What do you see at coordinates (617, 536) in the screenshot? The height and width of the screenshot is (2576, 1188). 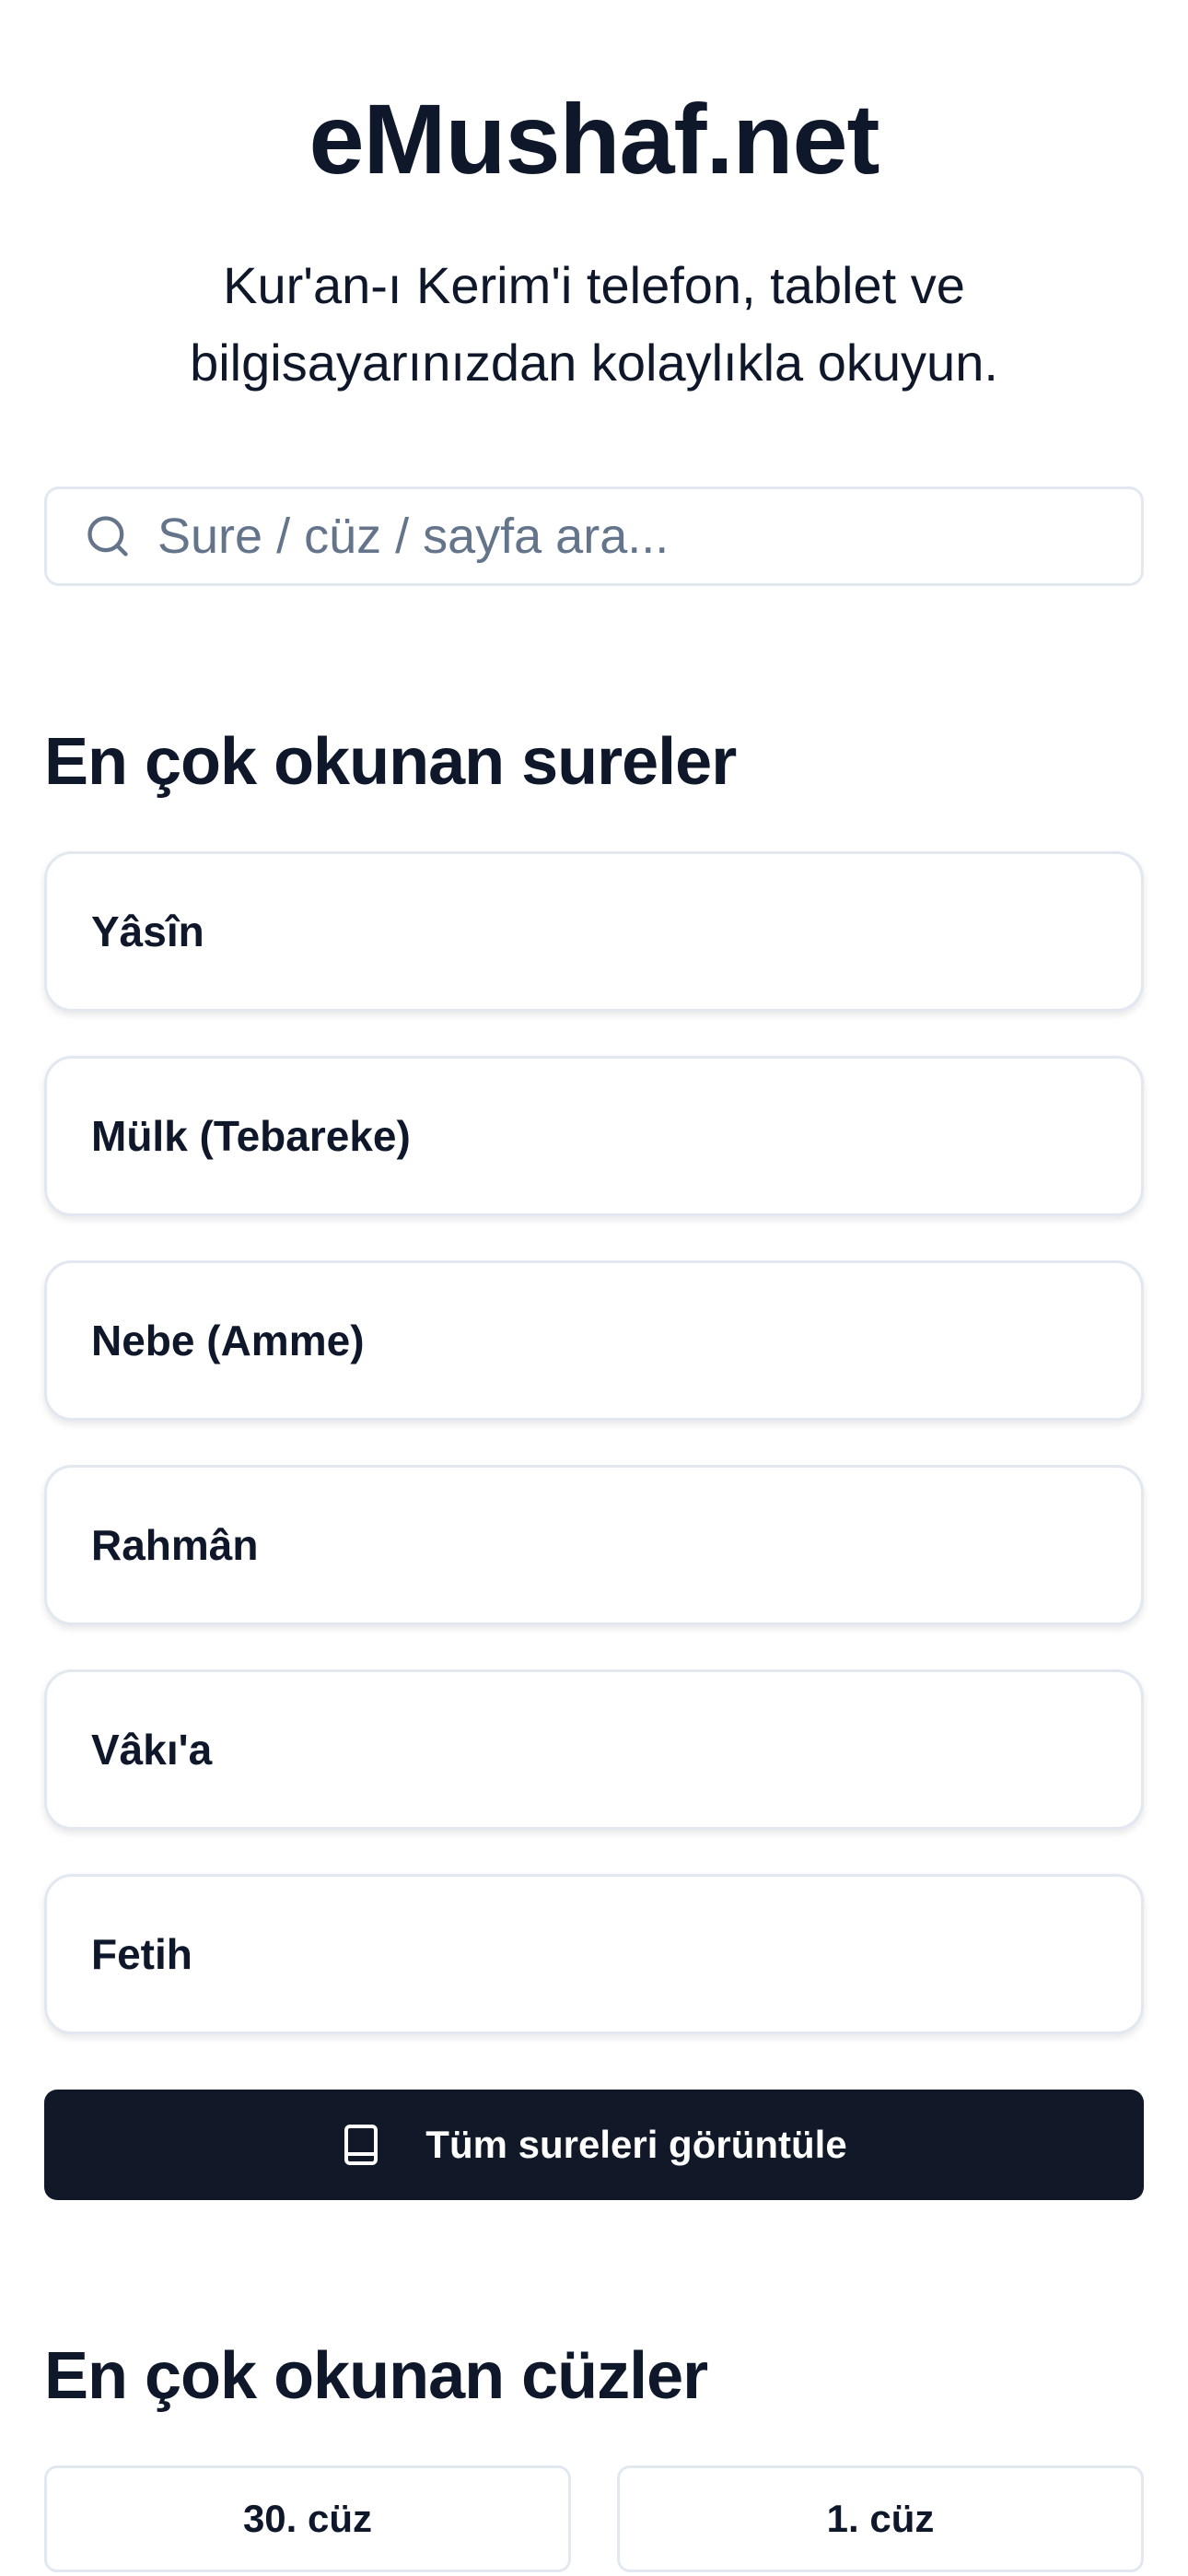 I see `search-input` at bounding box center [617, 536].